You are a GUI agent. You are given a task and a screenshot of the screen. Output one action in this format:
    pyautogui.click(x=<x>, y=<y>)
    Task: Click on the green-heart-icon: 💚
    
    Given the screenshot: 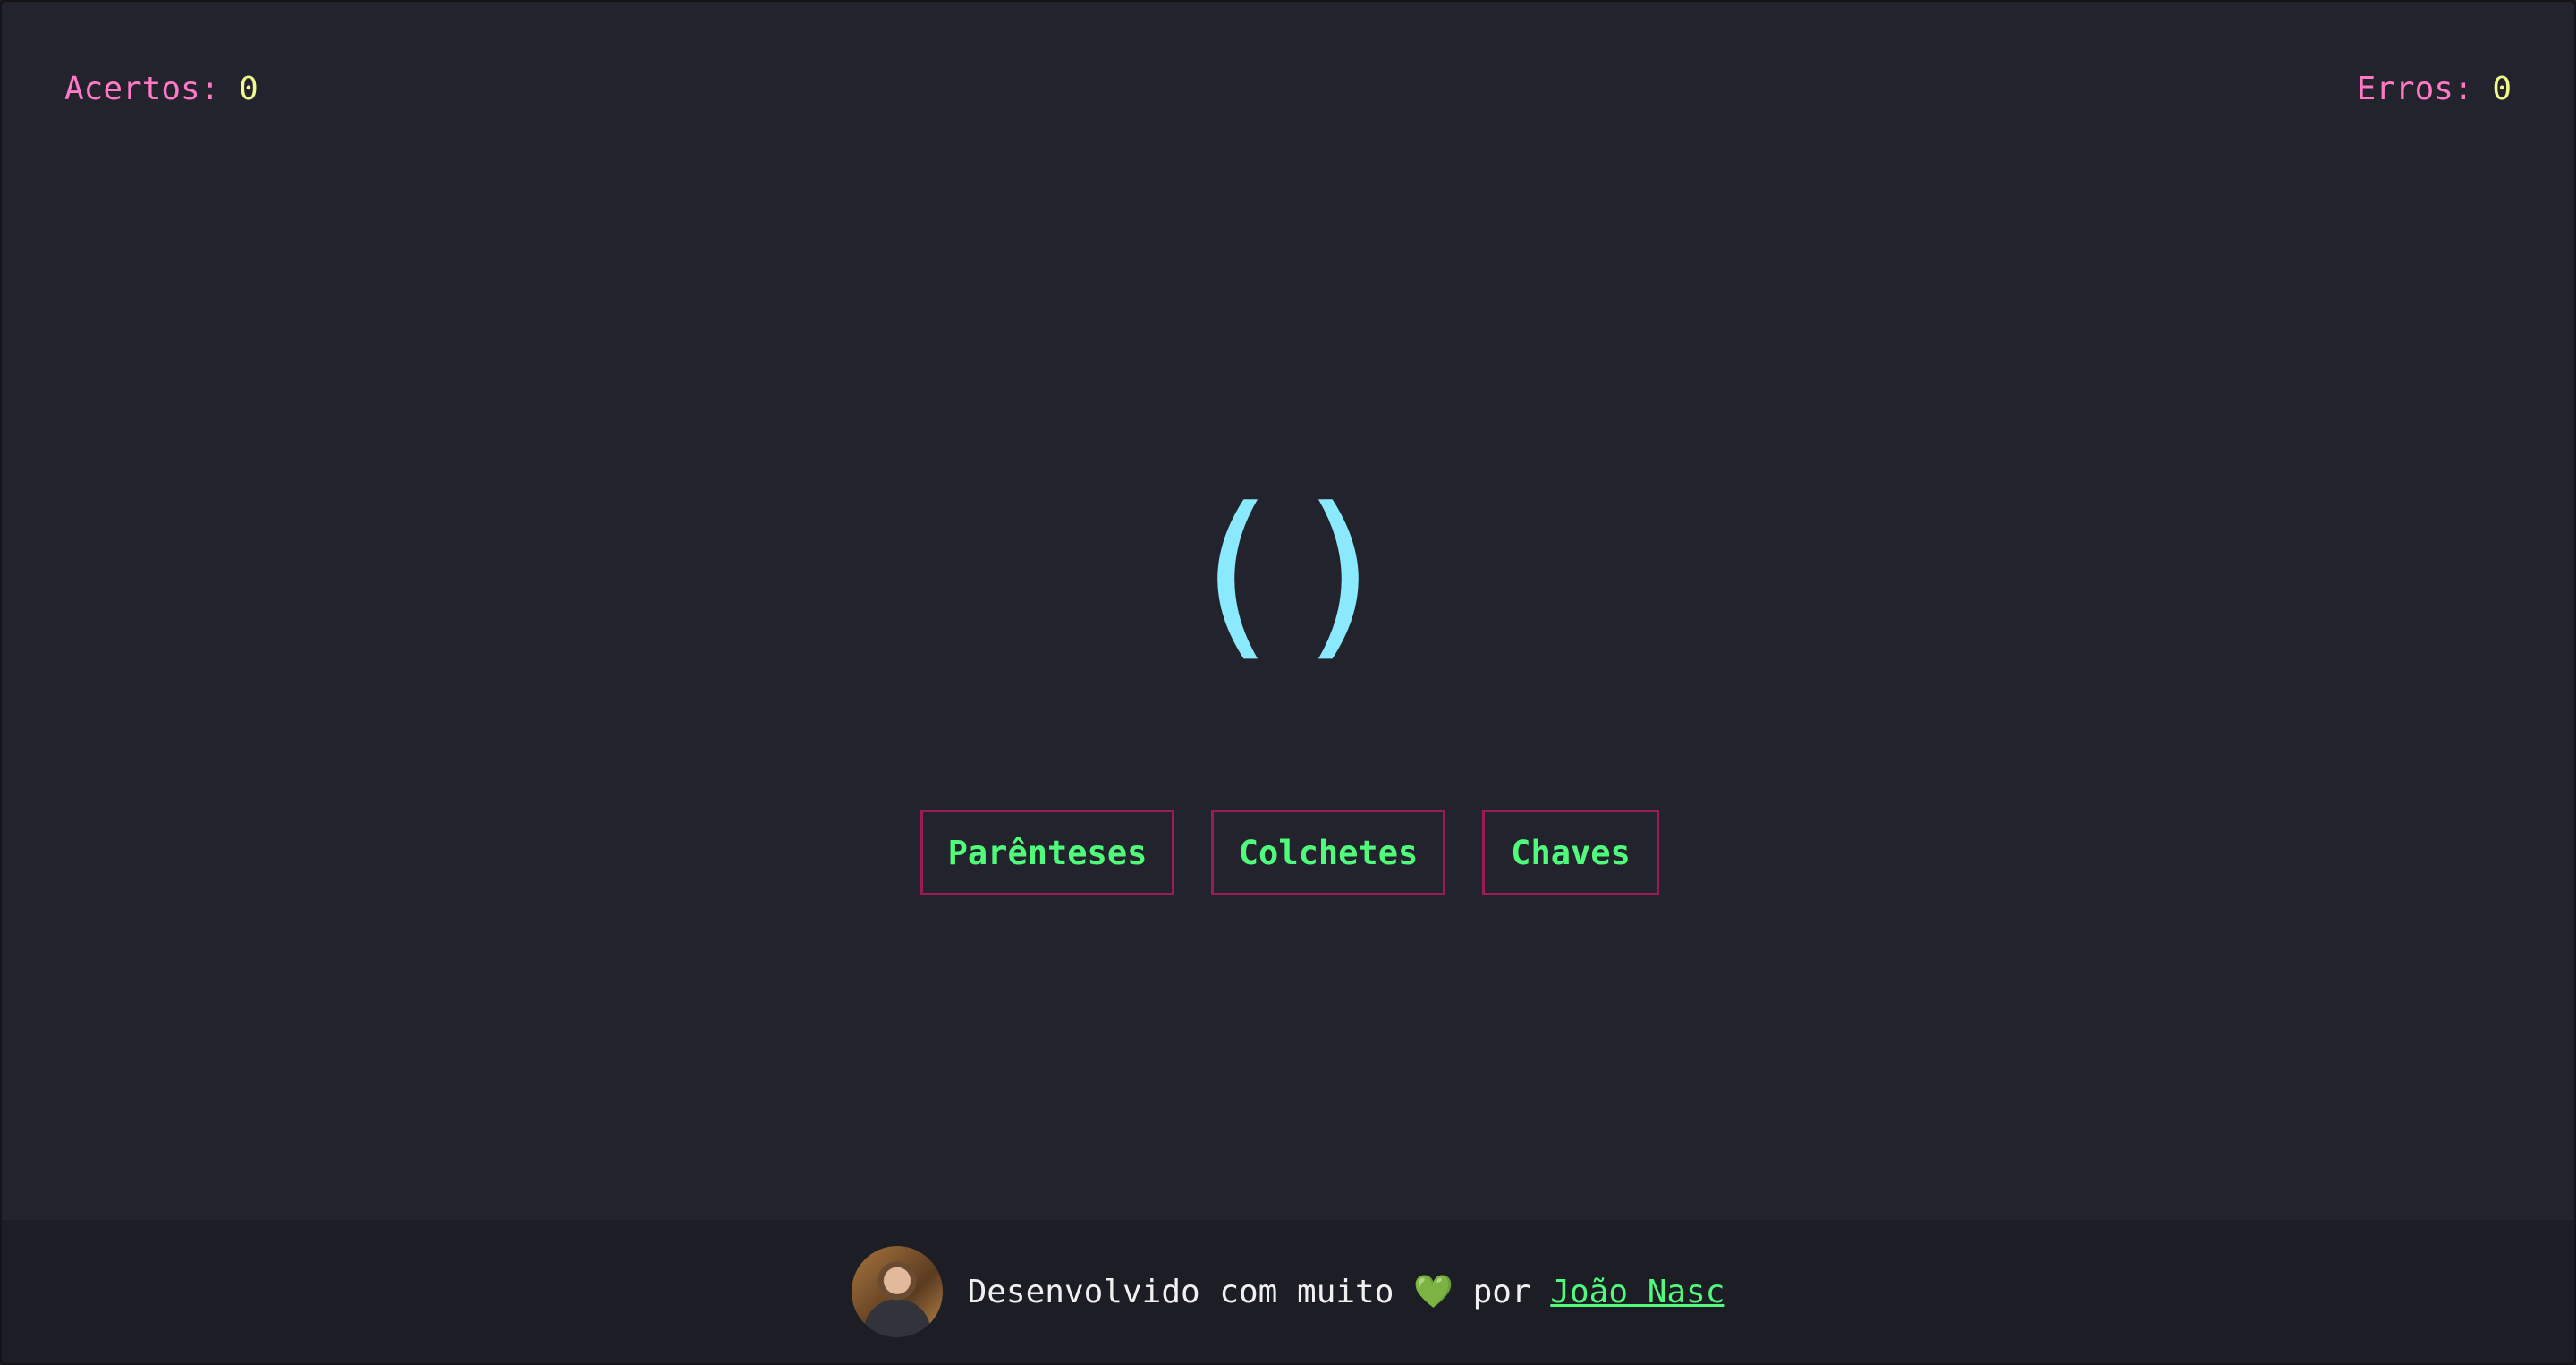 What is the action you would take?
    pyautogui.click(x=1433, y=1292)
    